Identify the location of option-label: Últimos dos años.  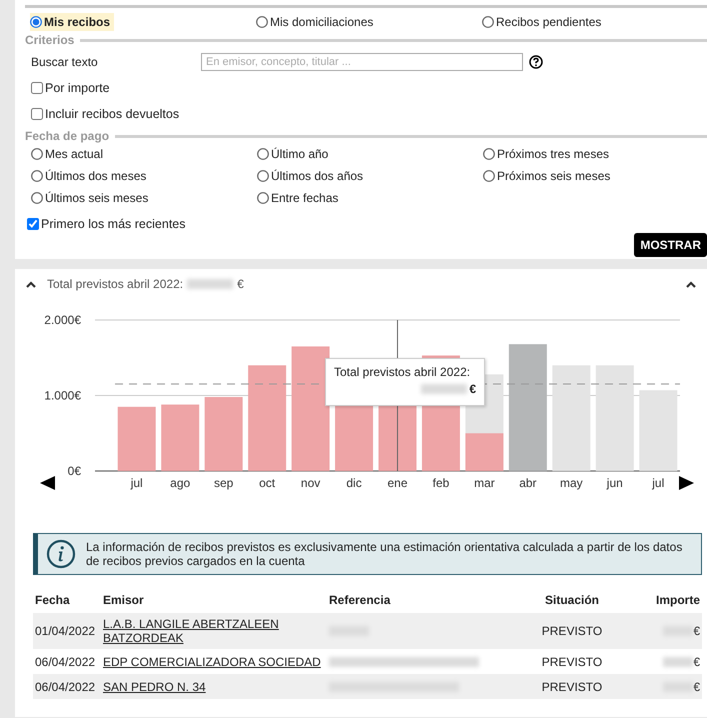
(317, 176).